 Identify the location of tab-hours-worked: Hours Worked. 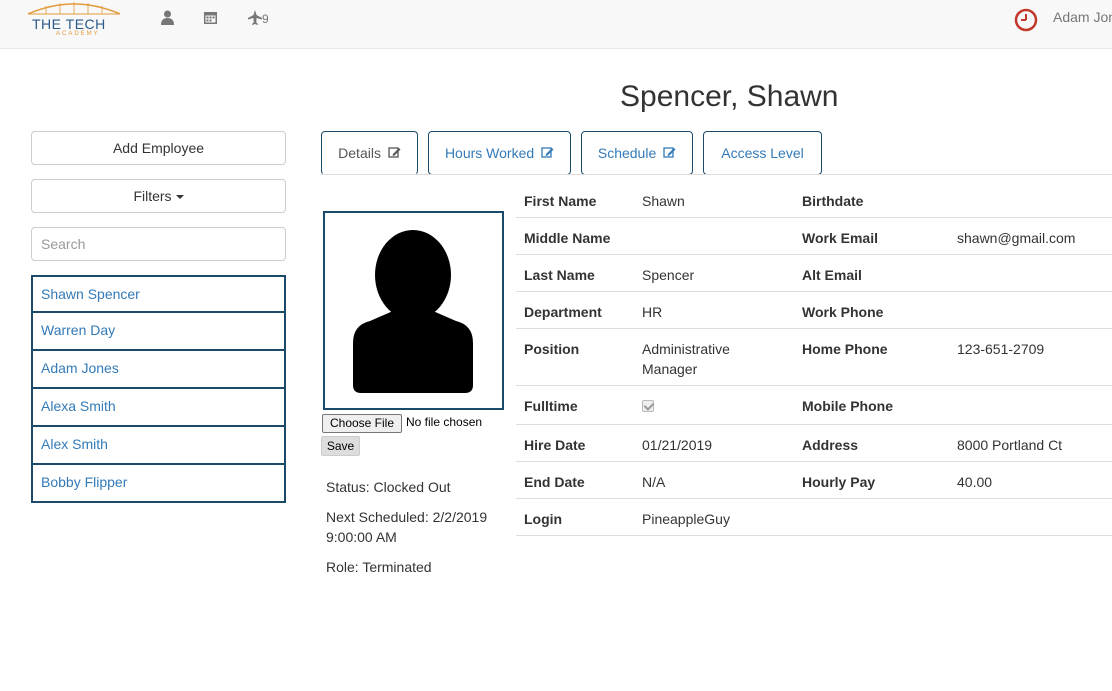
(499, 153).